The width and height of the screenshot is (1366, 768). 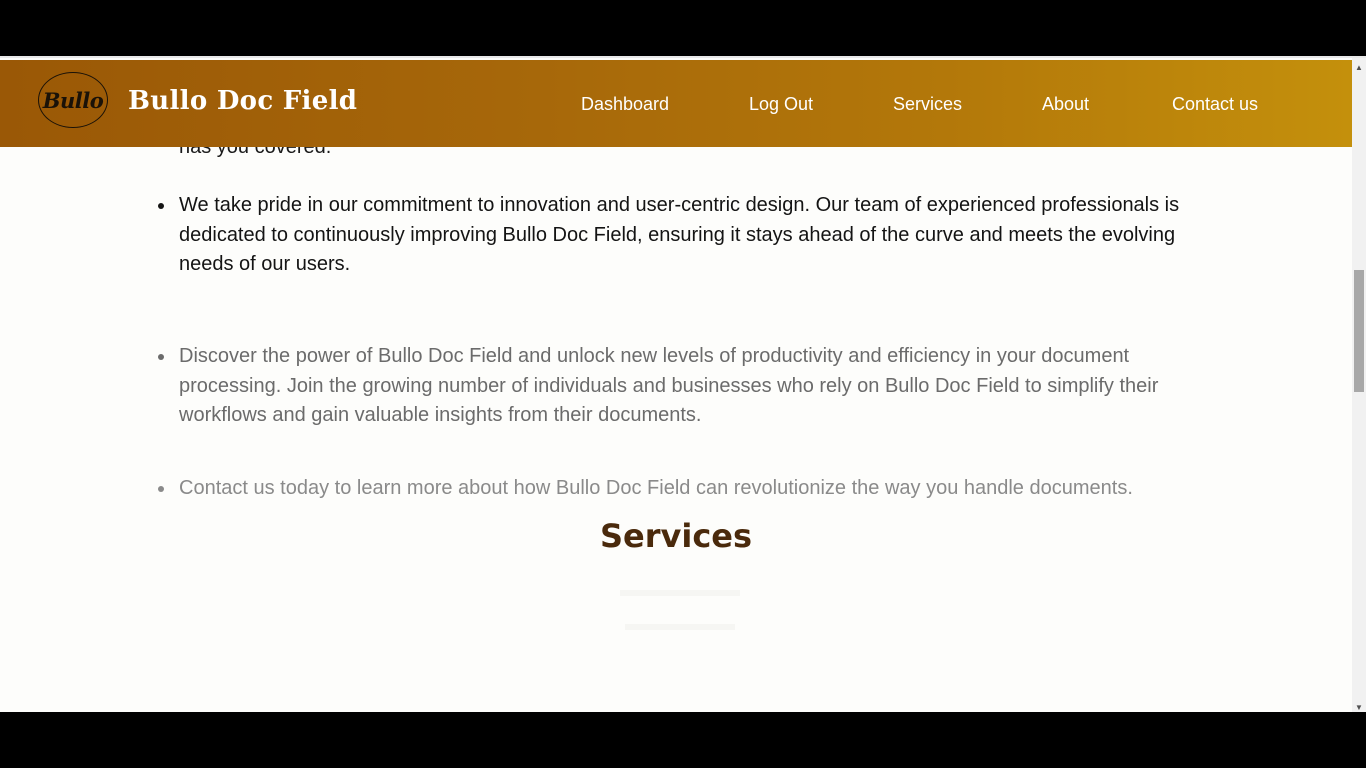 I want to click on nav-link-contact-us: Contact us, so click(x=1215, y=104).